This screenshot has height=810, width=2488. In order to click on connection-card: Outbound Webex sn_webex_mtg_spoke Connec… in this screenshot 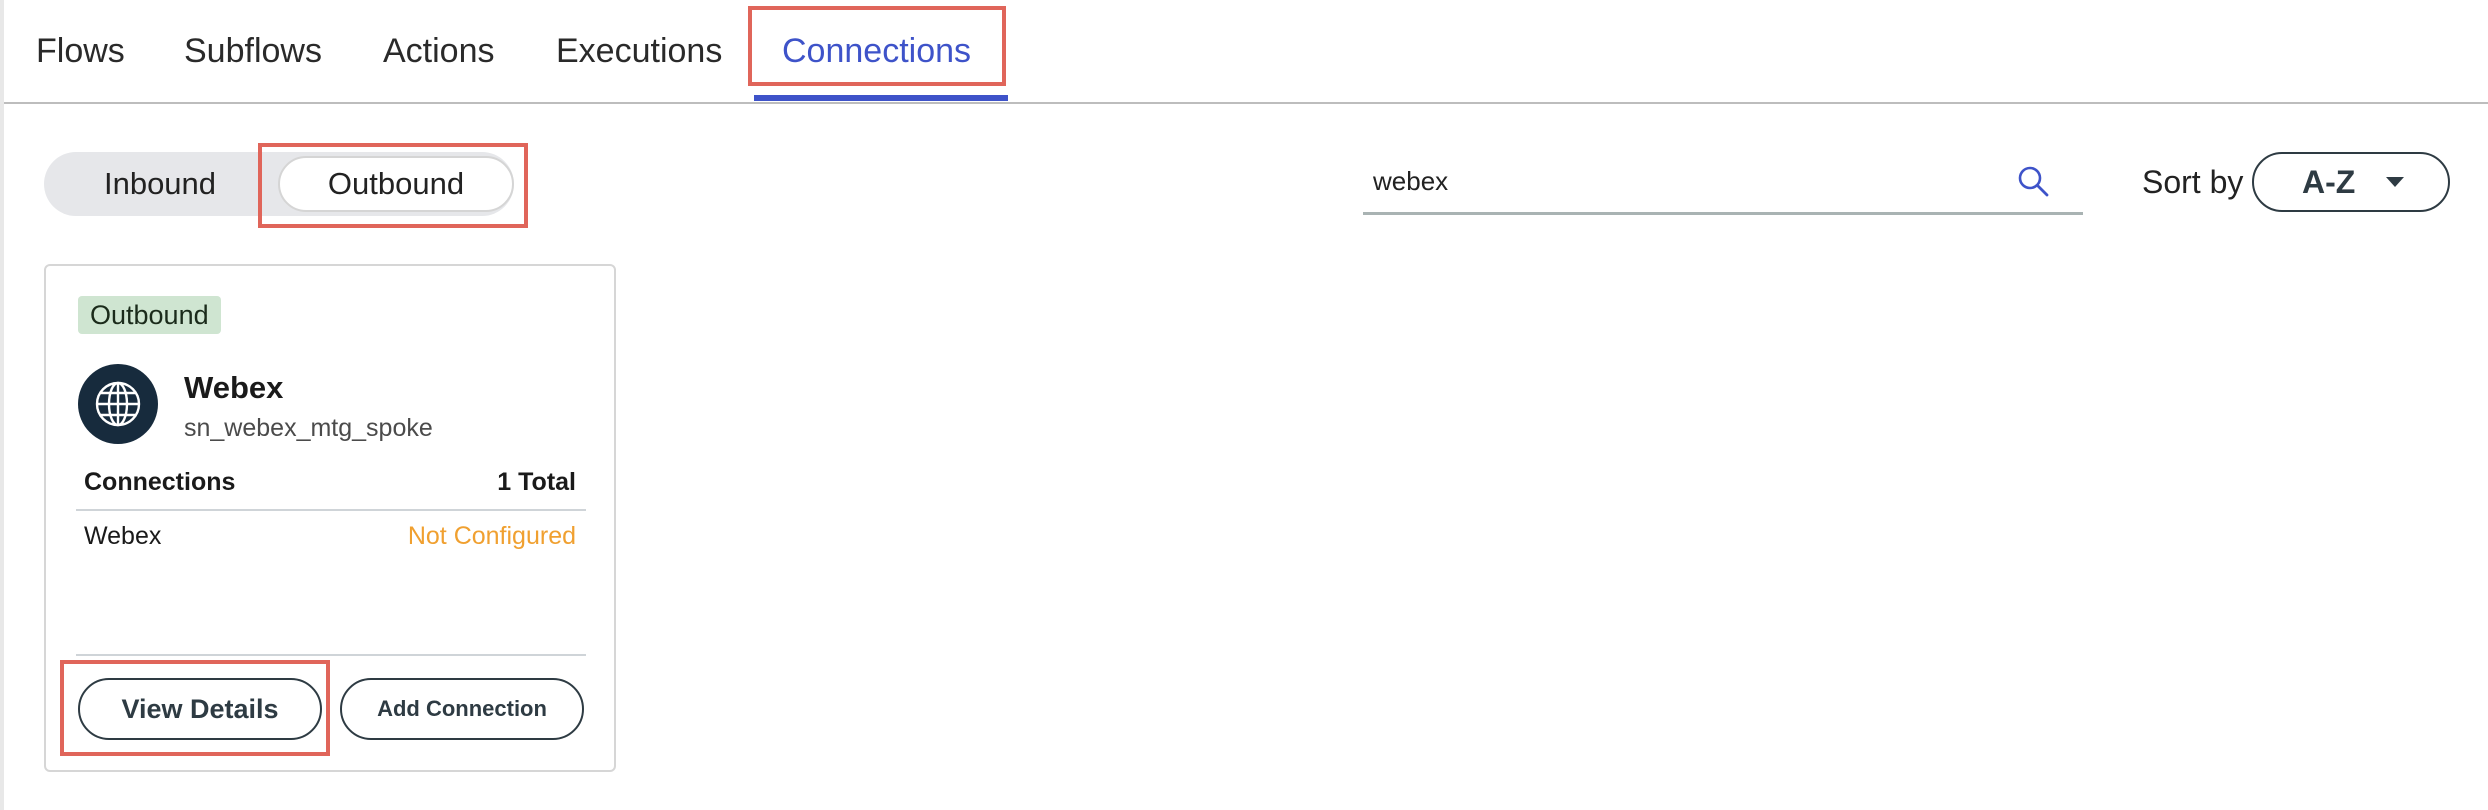, I will do `click(330, 518)`.